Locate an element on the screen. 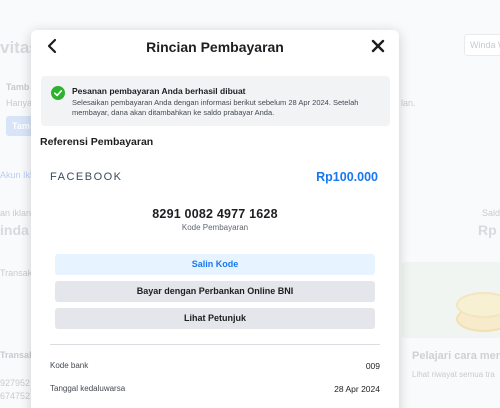  payment-code: 8291 0082 4977 1628 is located at coordinates (215, 214).